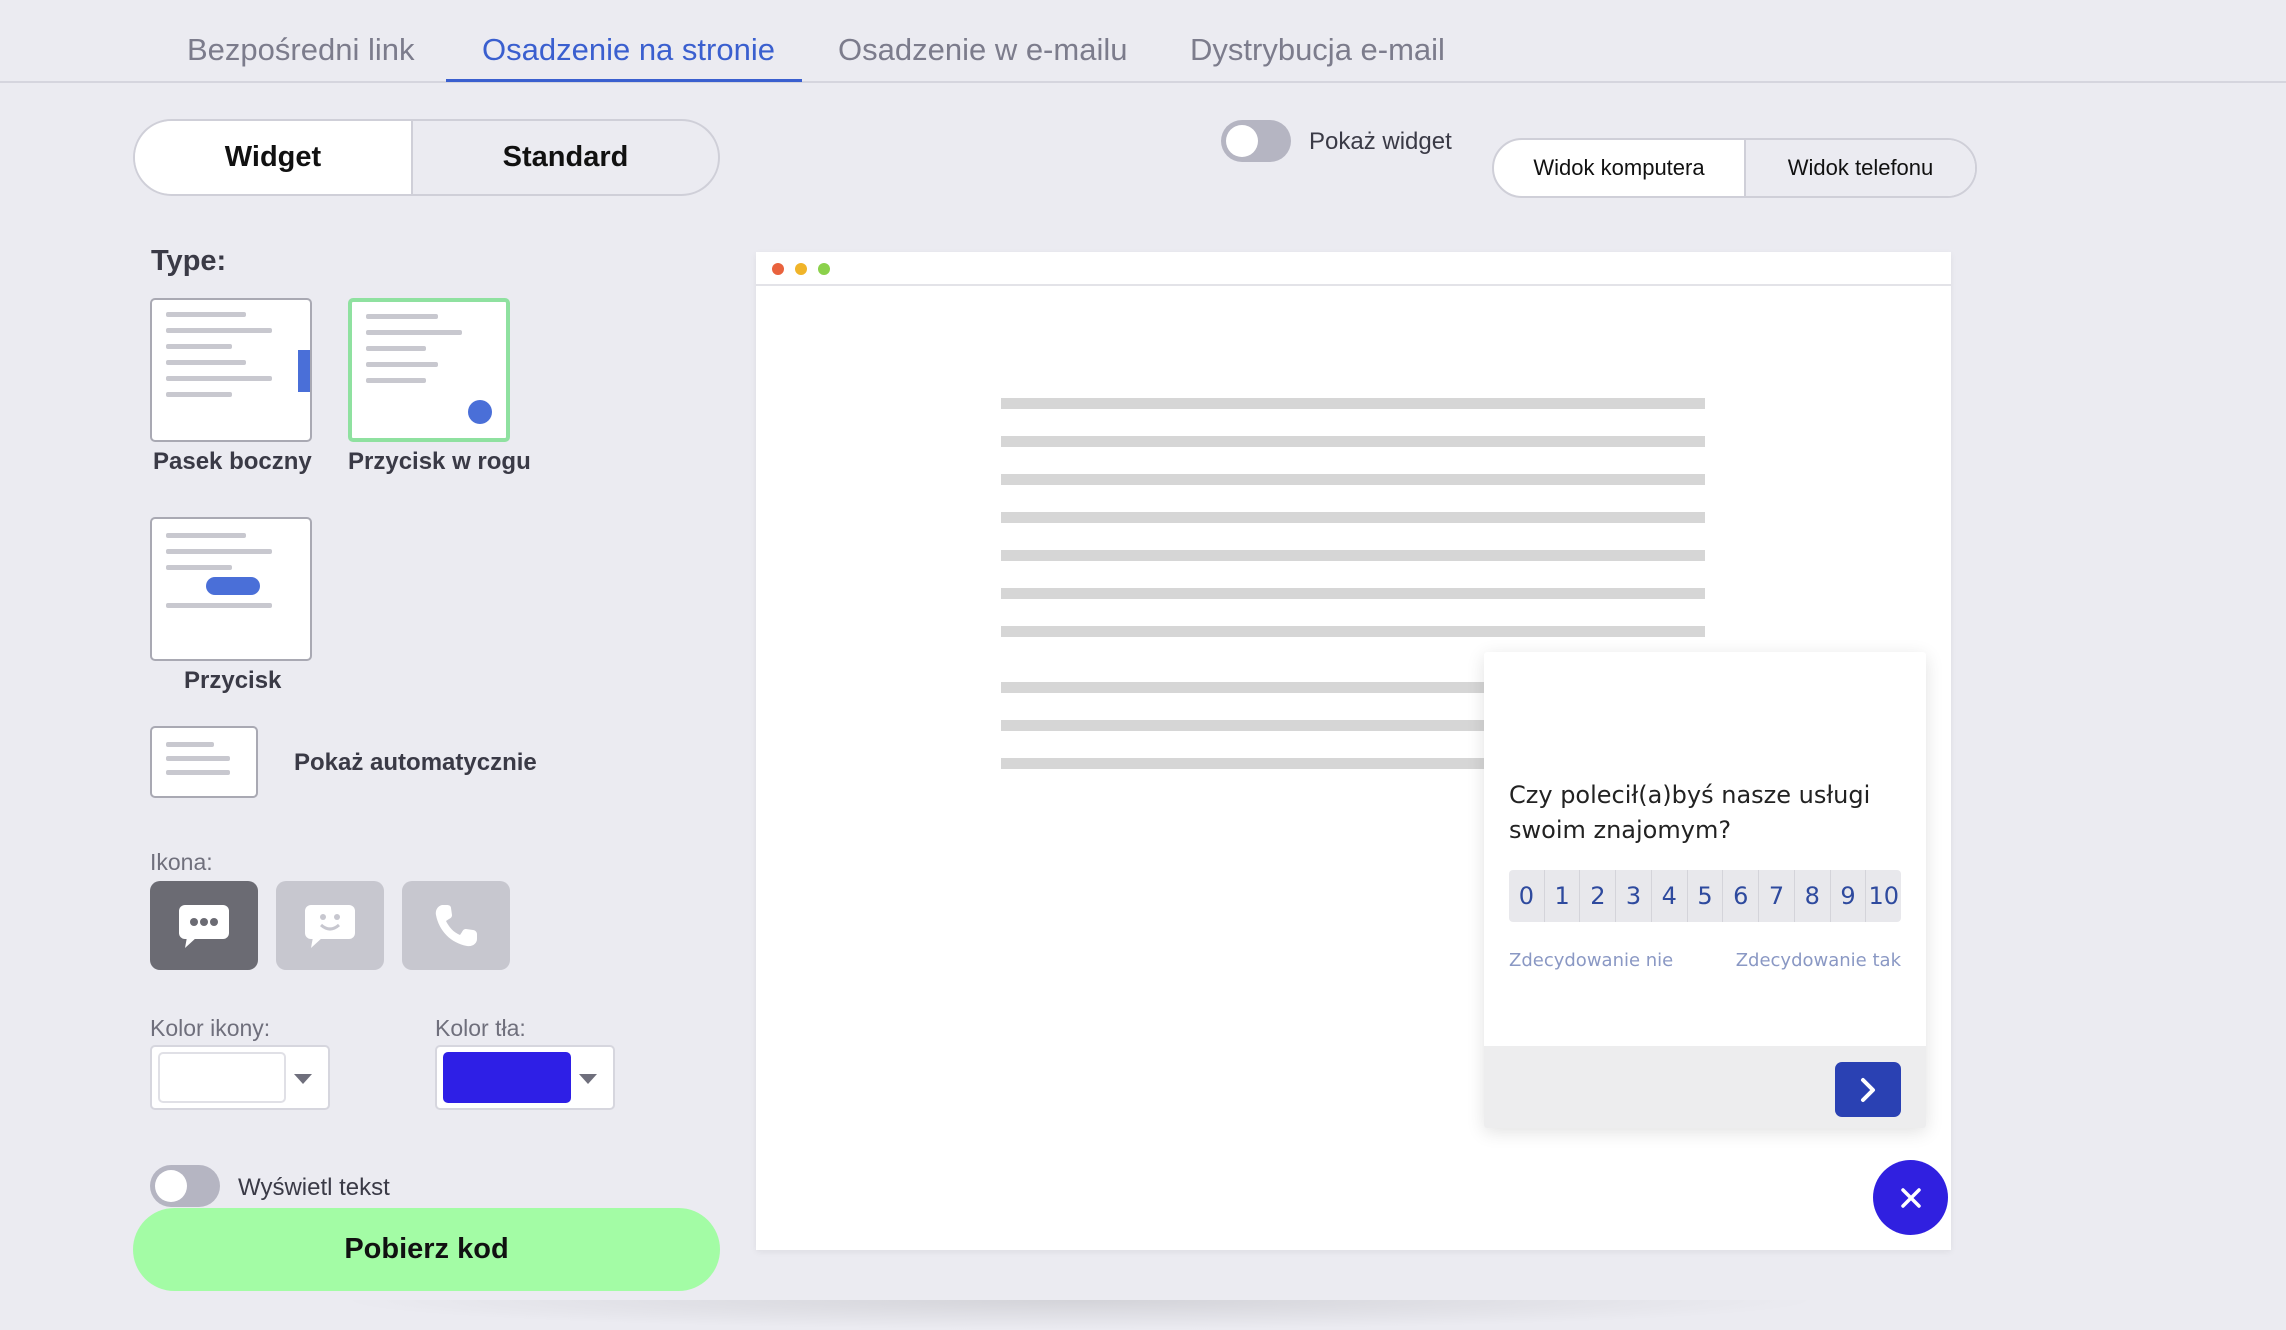 Image resolution: width=2286 pixels, height=1330 pixels. What do you see at coordinates (274, 157) in the screenshot?
I see `widget-mode-button: Widget` at bounding box center [274, 157].